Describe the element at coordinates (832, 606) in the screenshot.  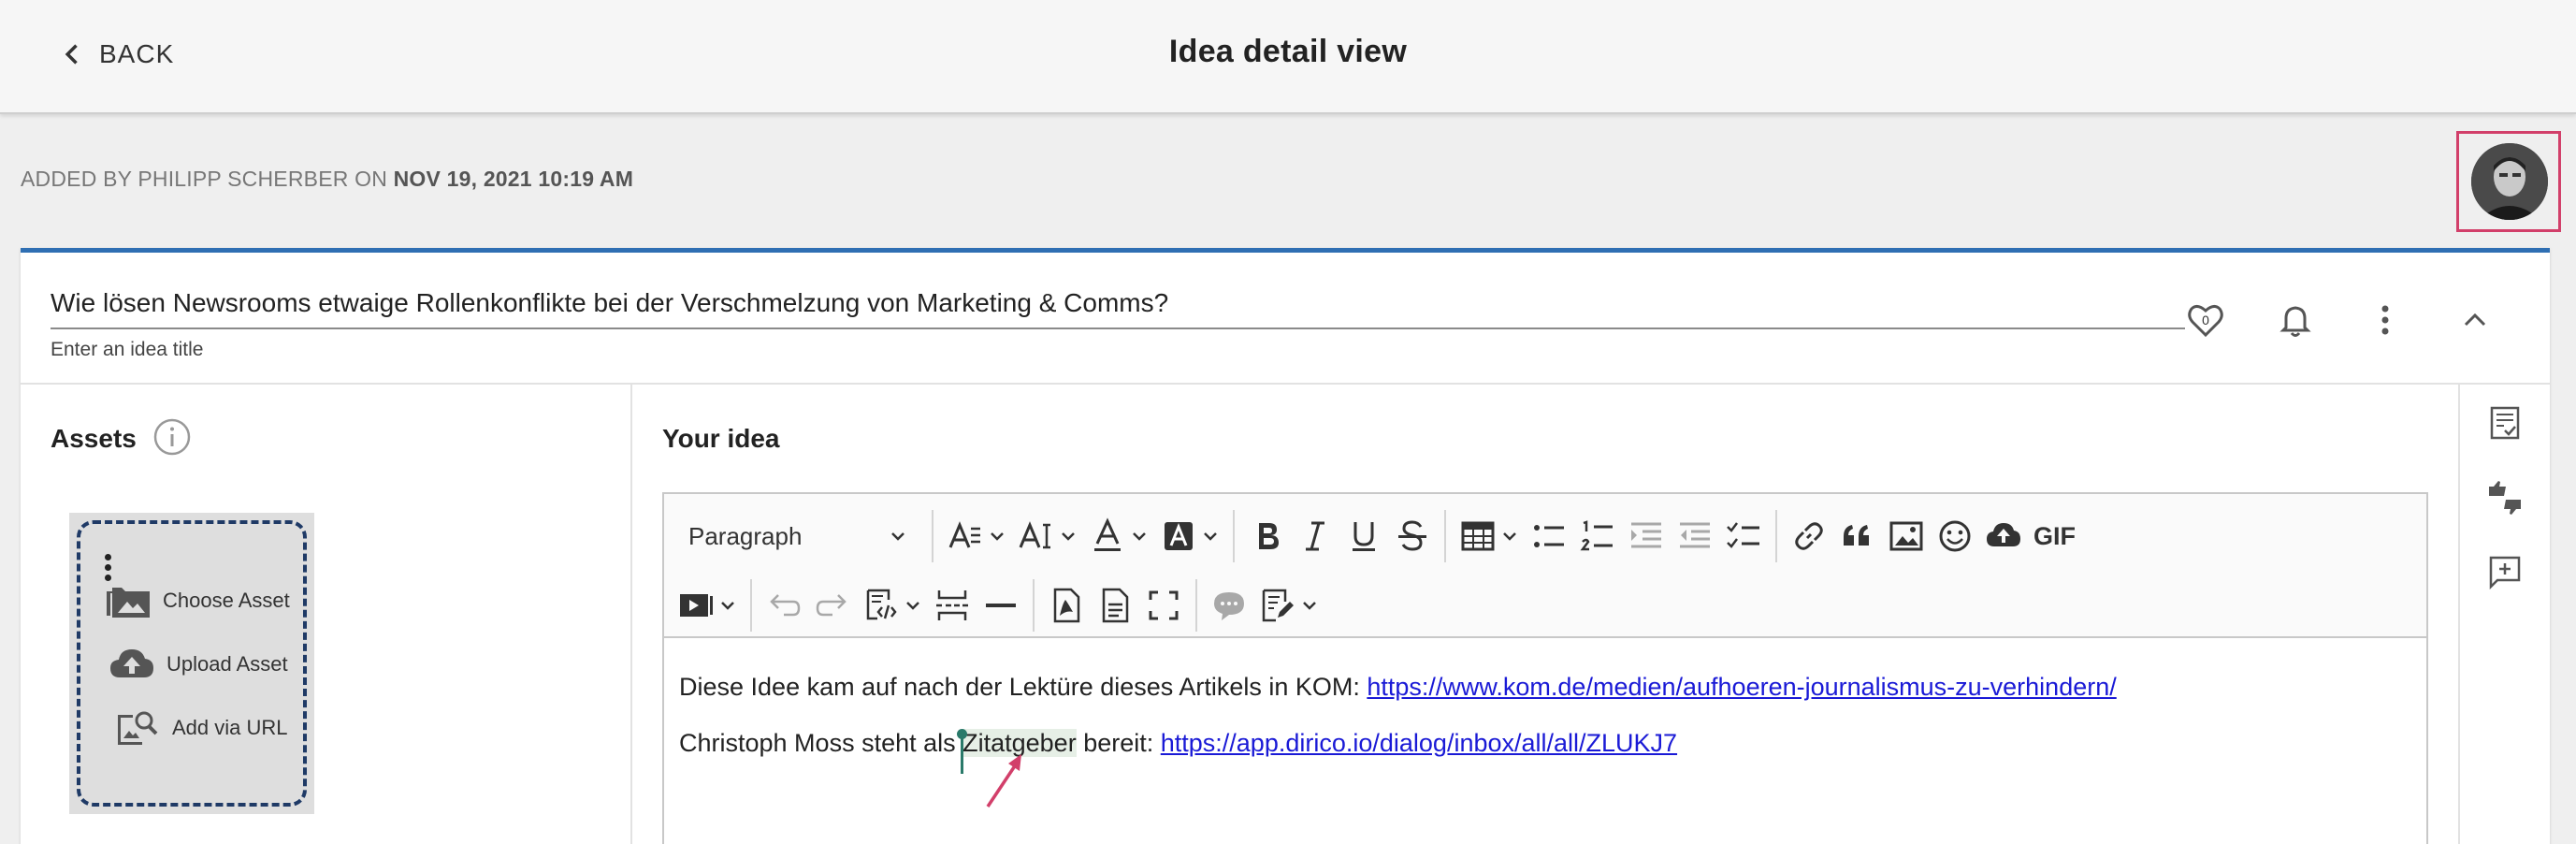
I see `redo-button` at that location.